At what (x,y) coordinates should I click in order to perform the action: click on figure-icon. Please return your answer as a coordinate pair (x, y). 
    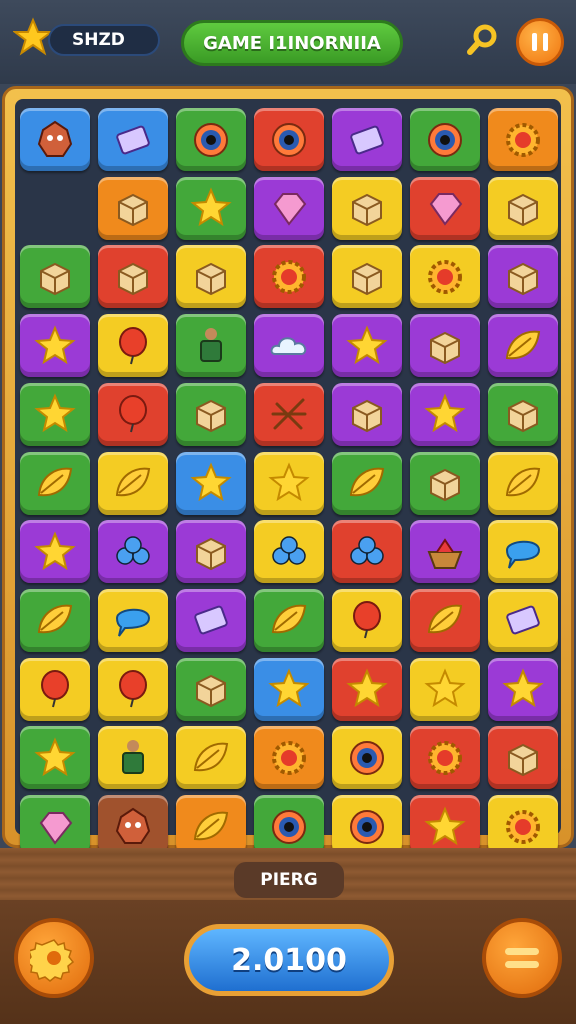
    Looking at the image, I should click on (133, 756).